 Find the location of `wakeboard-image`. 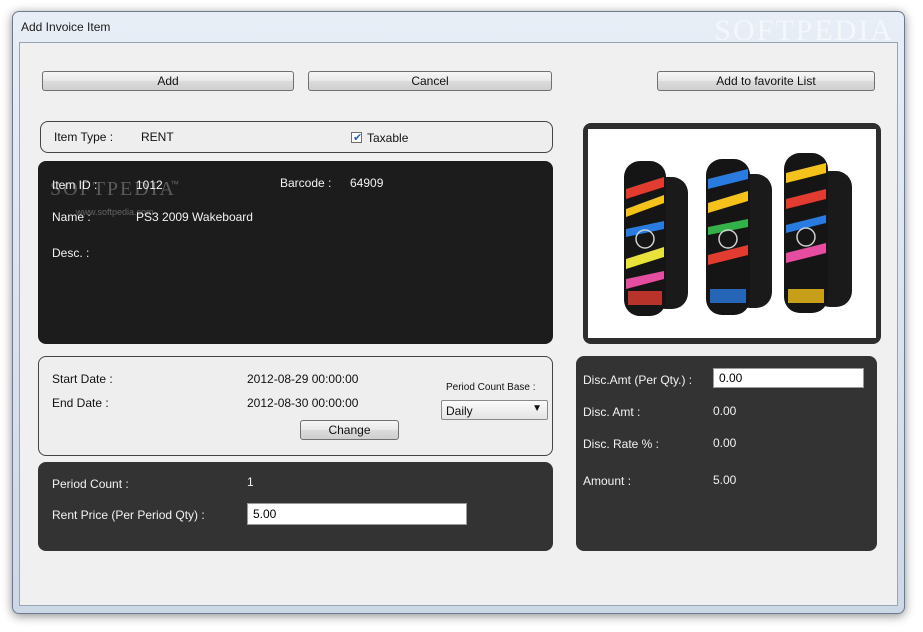

wakeboard-image is located at coordinates (738, 234).